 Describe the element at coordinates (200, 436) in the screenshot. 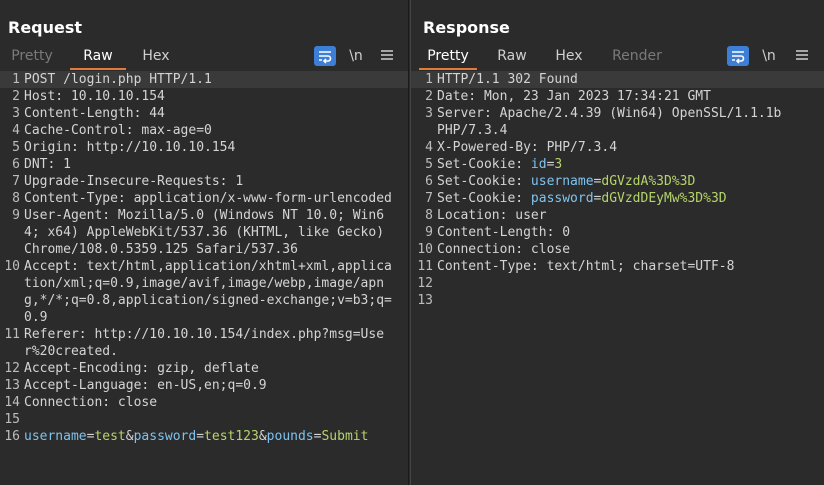

I see `text-segment: =` at that location.